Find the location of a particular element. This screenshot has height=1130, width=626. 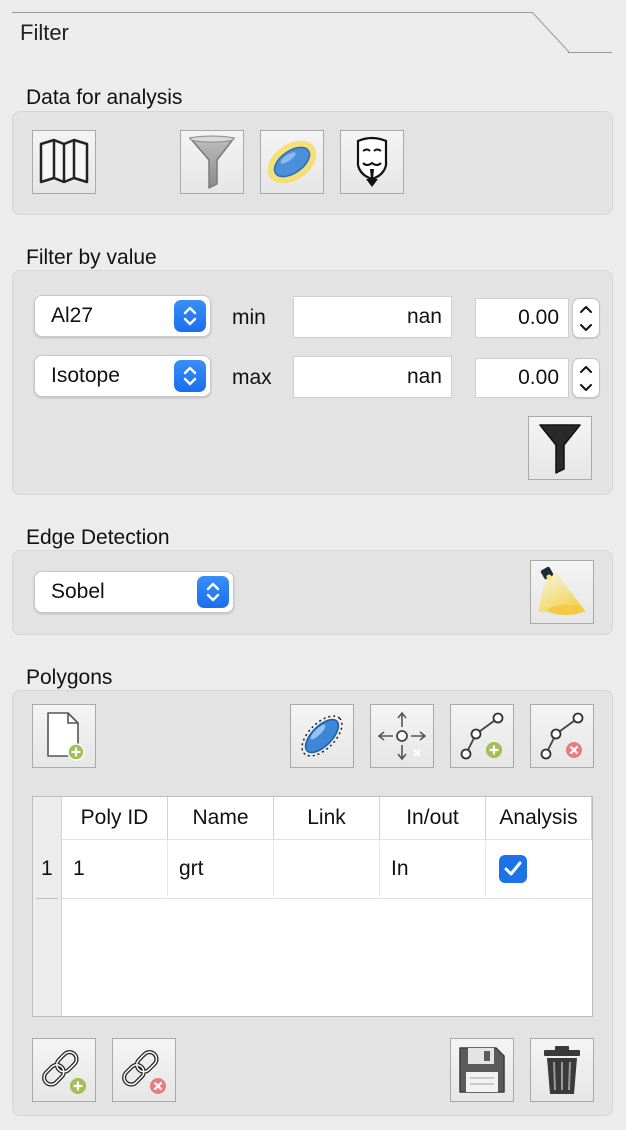

move-point-icon is located at coordinates (402, 736).